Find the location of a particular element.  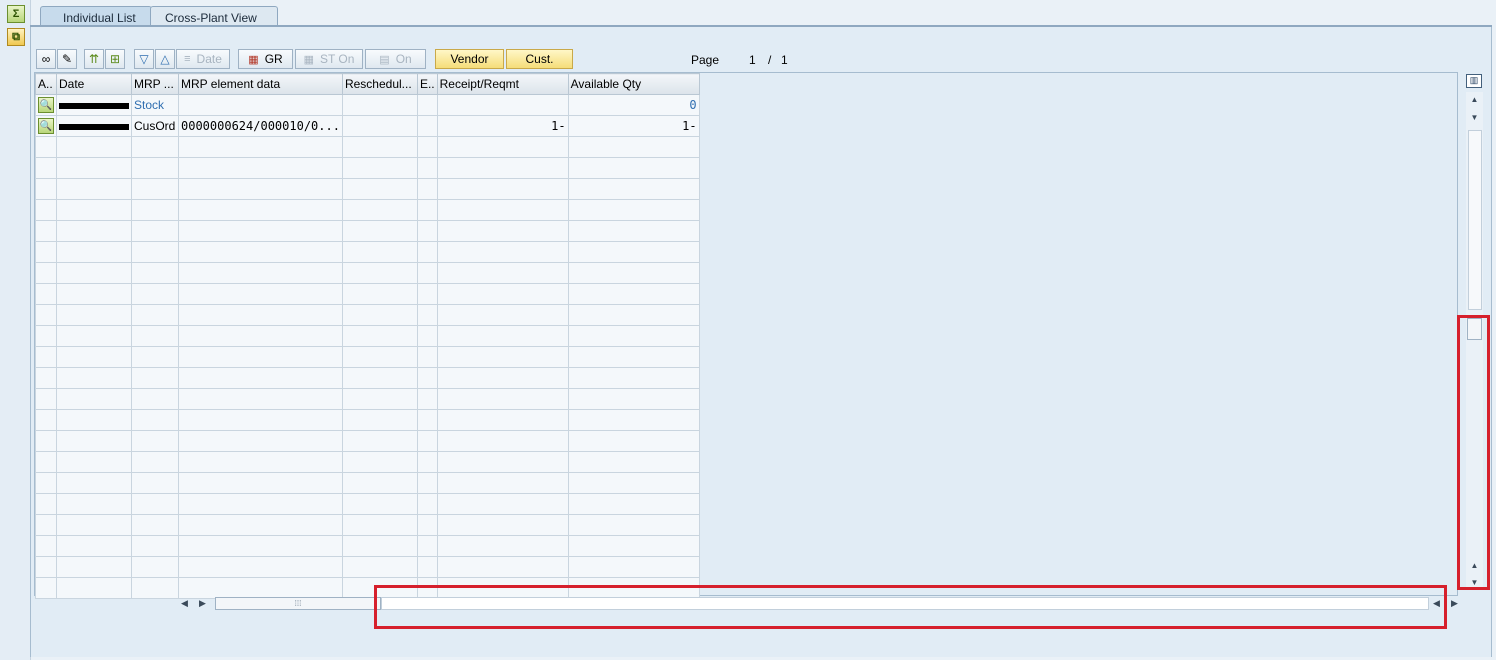

column-layout-icon: ▥ is located at coordinates (1474, 81).